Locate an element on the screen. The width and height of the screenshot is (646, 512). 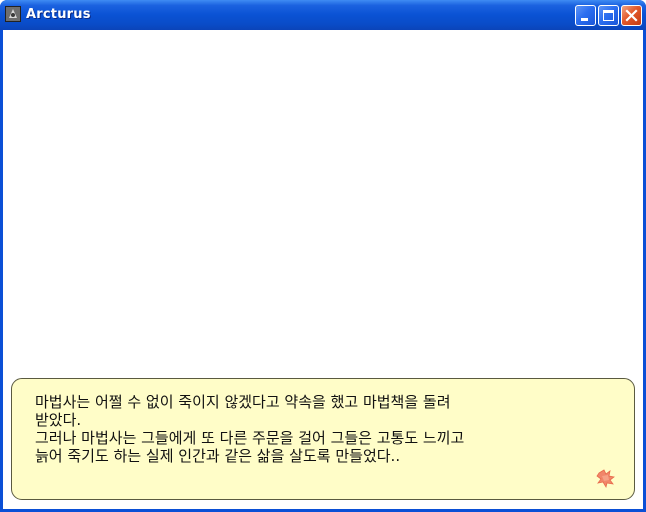
title-bar: Arcturus is located at coordinates (323, 15).